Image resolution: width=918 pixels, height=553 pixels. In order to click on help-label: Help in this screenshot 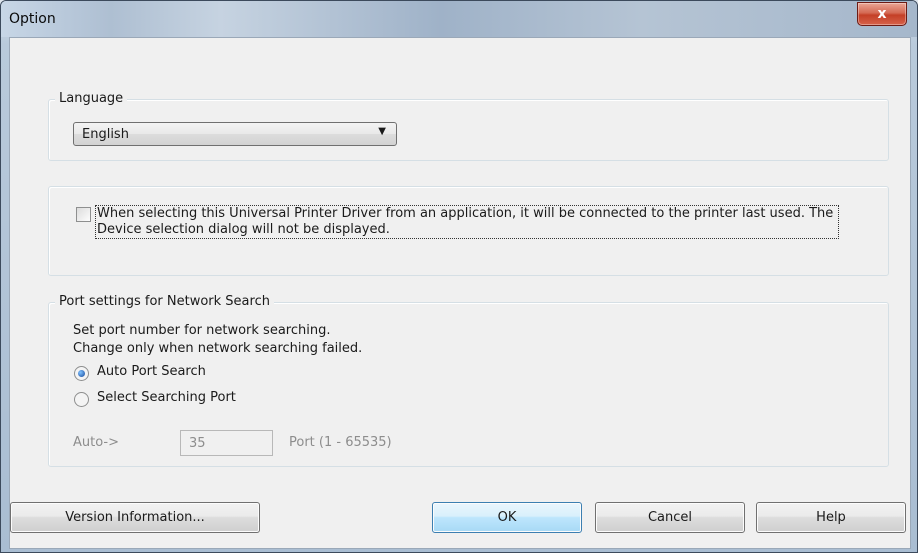, I will do `click(831, 517)`.